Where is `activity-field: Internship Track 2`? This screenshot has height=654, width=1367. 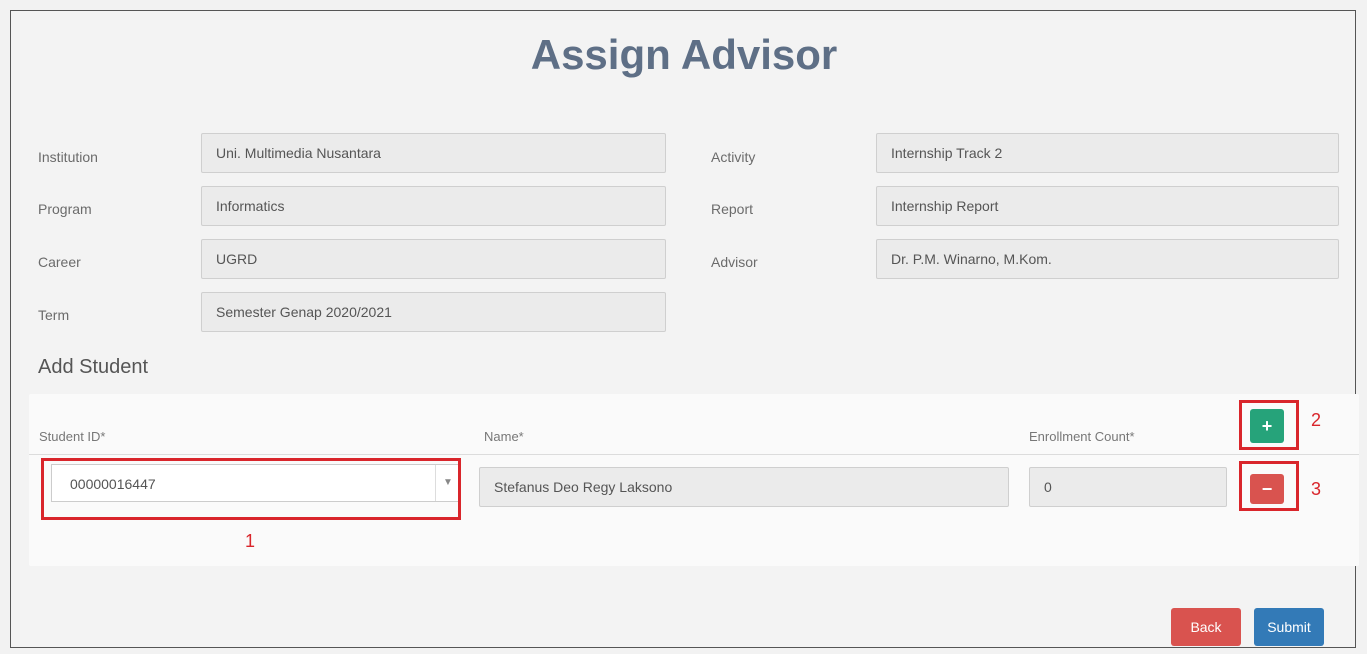
activity-field: Internship Track 2 is located at coordinates (1107, 153).